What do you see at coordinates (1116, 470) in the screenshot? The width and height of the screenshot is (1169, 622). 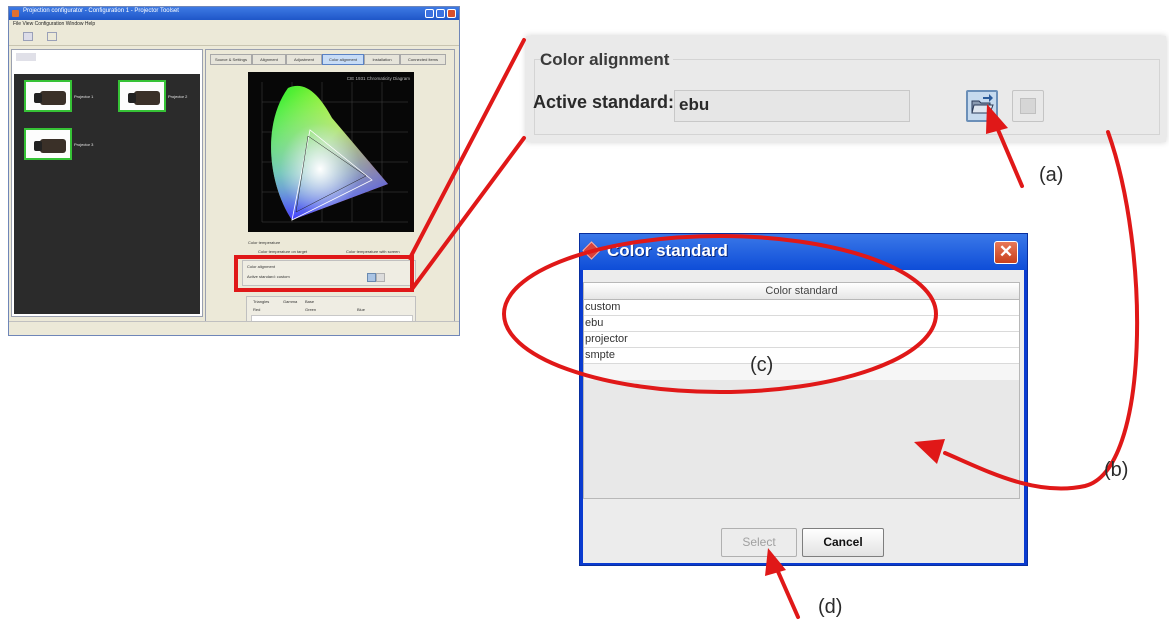 I see `annotation-b: (b)` at bounding box center [1116, 470].